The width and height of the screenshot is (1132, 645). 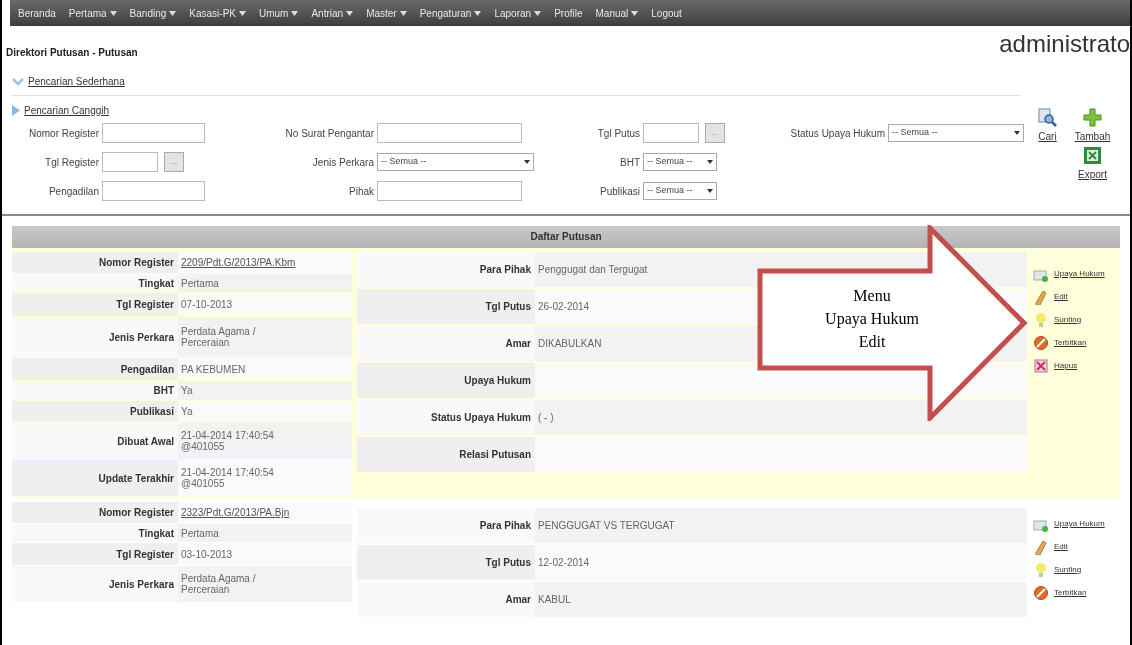 What do you see at coordinates (546, 417) in the screenshot?
I see `field-value: ( - )` at bounding box center [546, 417].